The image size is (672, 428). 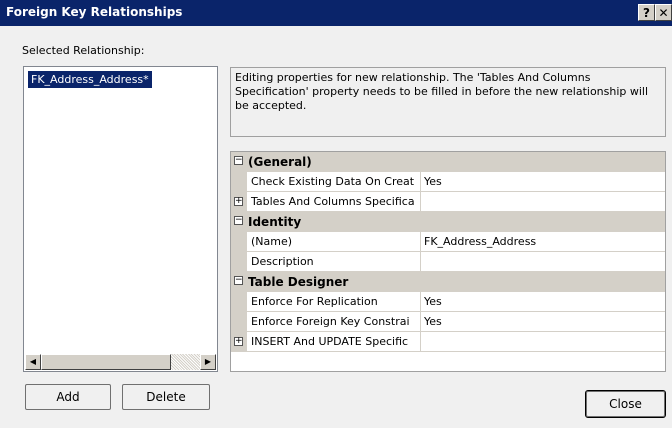 I want to click on category-label: Identity, so click(x=275, y=222).